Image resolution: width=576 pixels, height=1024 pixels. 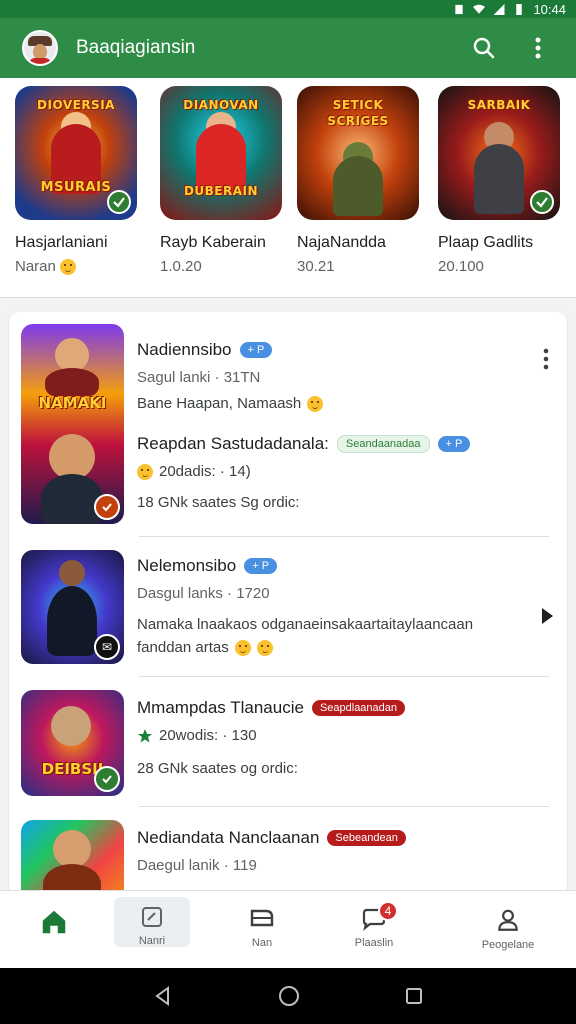 What do you see at coordinates (342, 350) in the screenshot?
I see `list-title: Nadiennsibo + P` at bounding box center [342, 350].